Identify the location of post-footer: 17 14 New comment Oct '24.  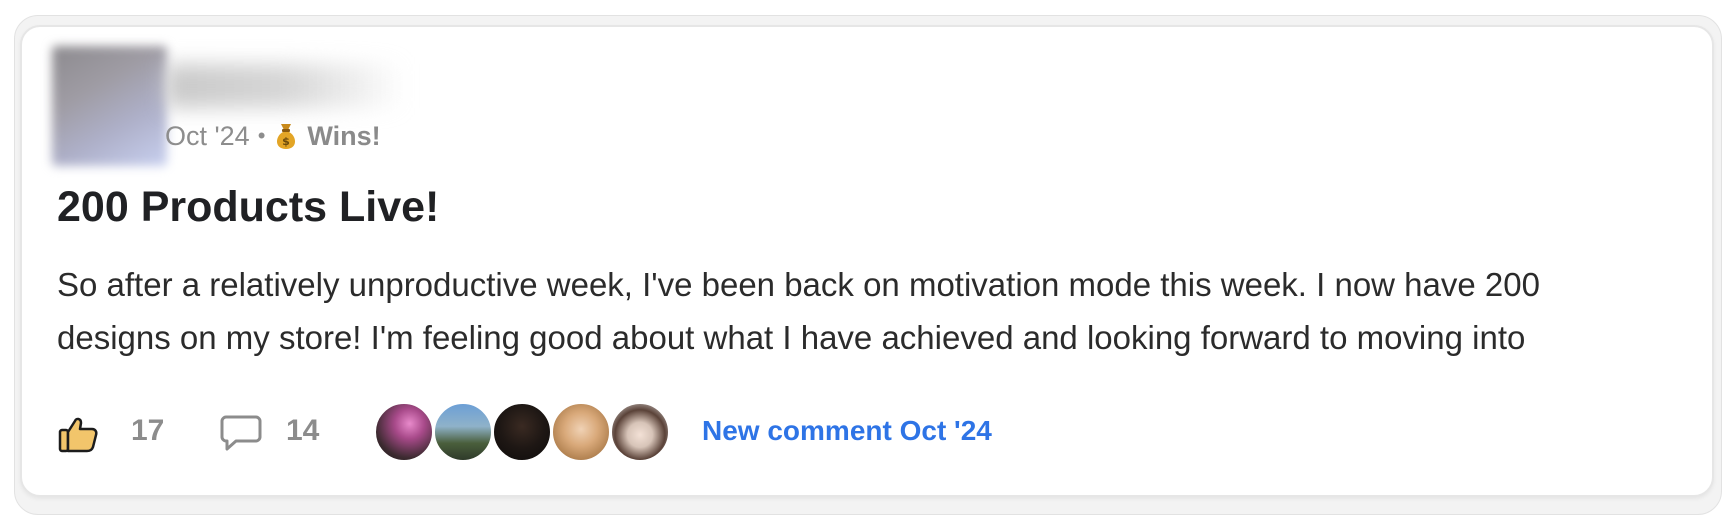
(867, 432).